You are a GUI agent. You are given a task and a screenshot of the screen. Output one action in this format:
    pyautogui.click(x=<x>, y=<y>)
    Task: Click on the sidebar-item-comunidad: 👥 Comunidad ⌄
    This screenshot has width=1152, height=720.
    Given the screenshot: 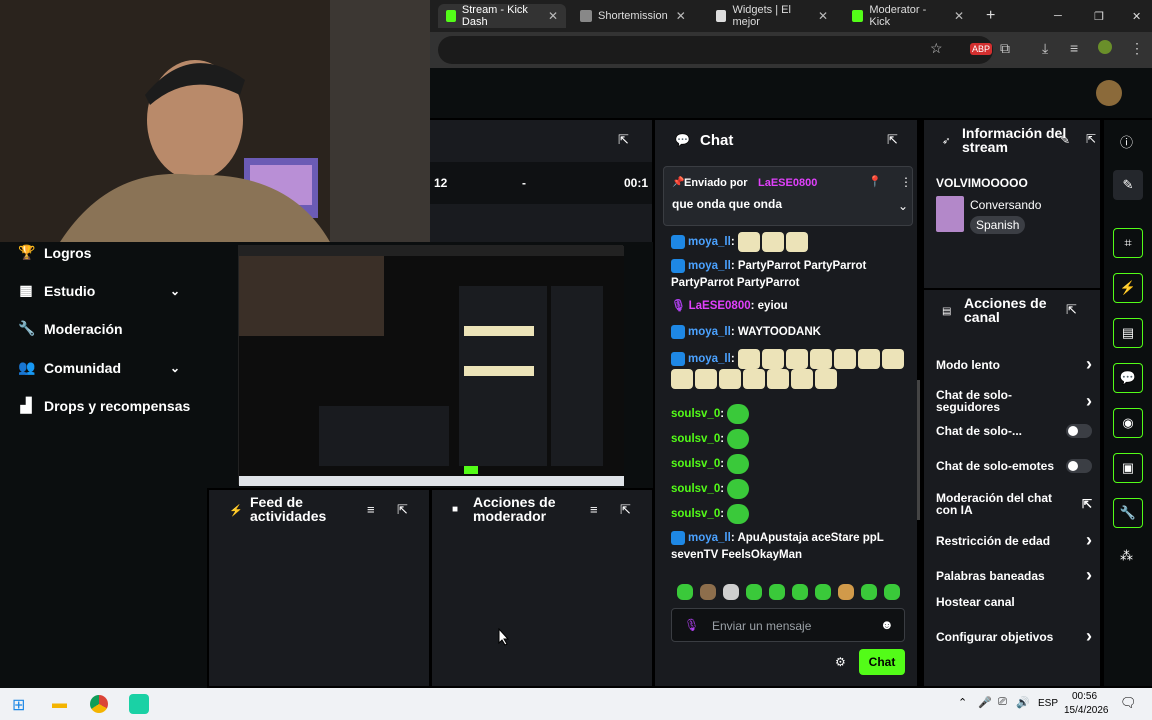 What is the action you would take?
    pyautogui.click(x=99, y=367)
    